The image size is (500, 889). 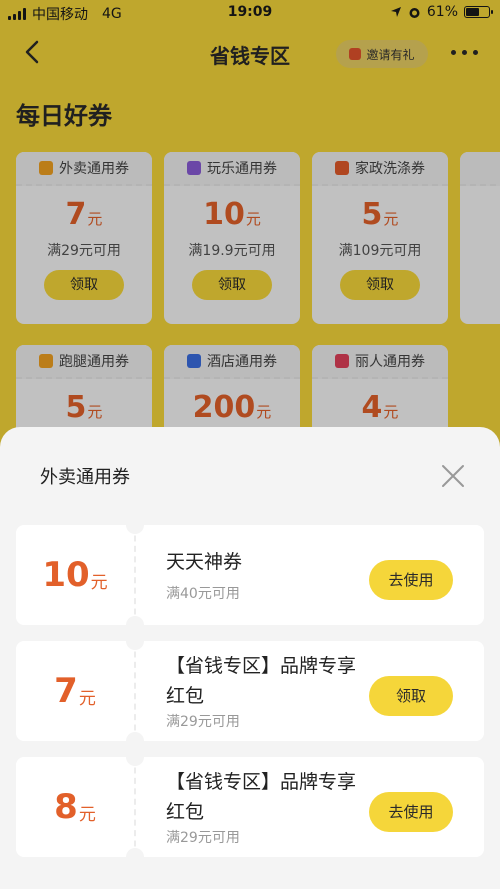 I want to click on close-icon, so click(x=453, y=476).